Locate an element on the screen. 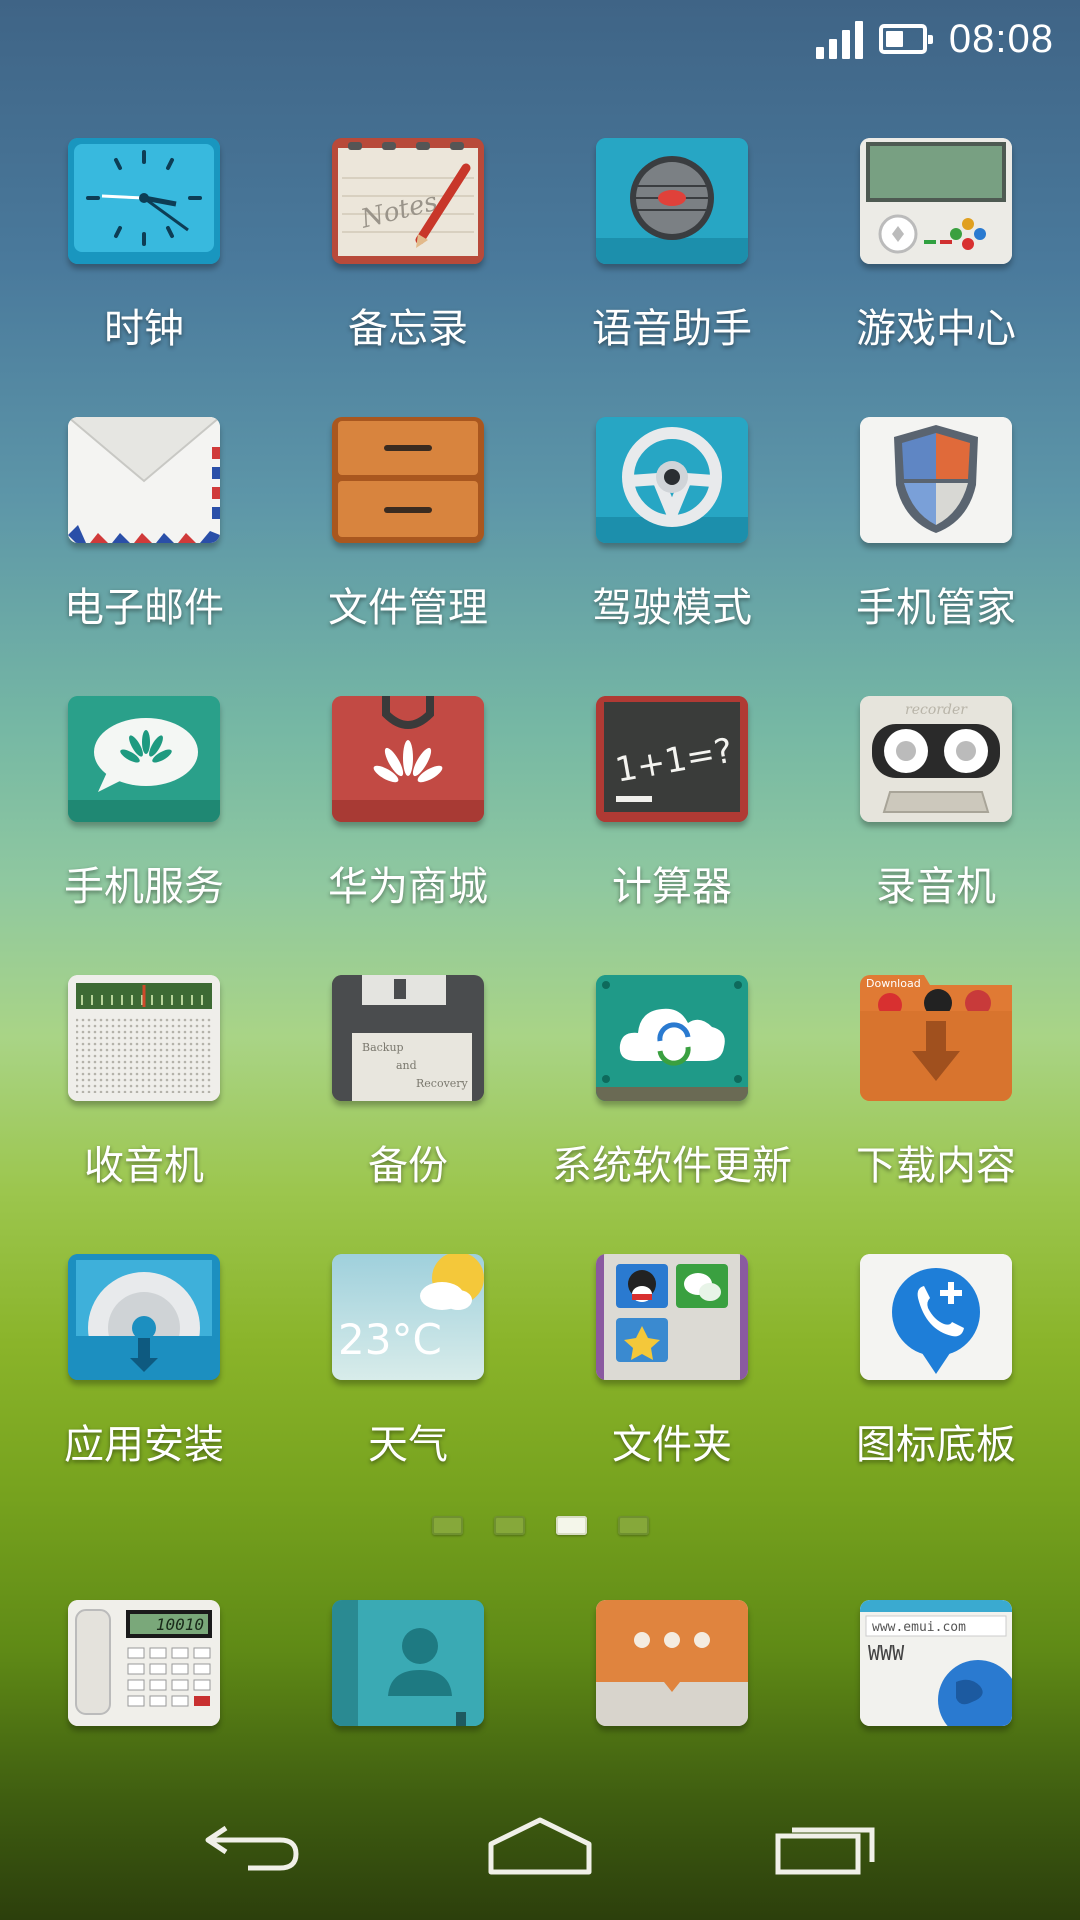 The image size is (1080, 1920). app-clock: 时钟 is located at coordinates (144, 261).